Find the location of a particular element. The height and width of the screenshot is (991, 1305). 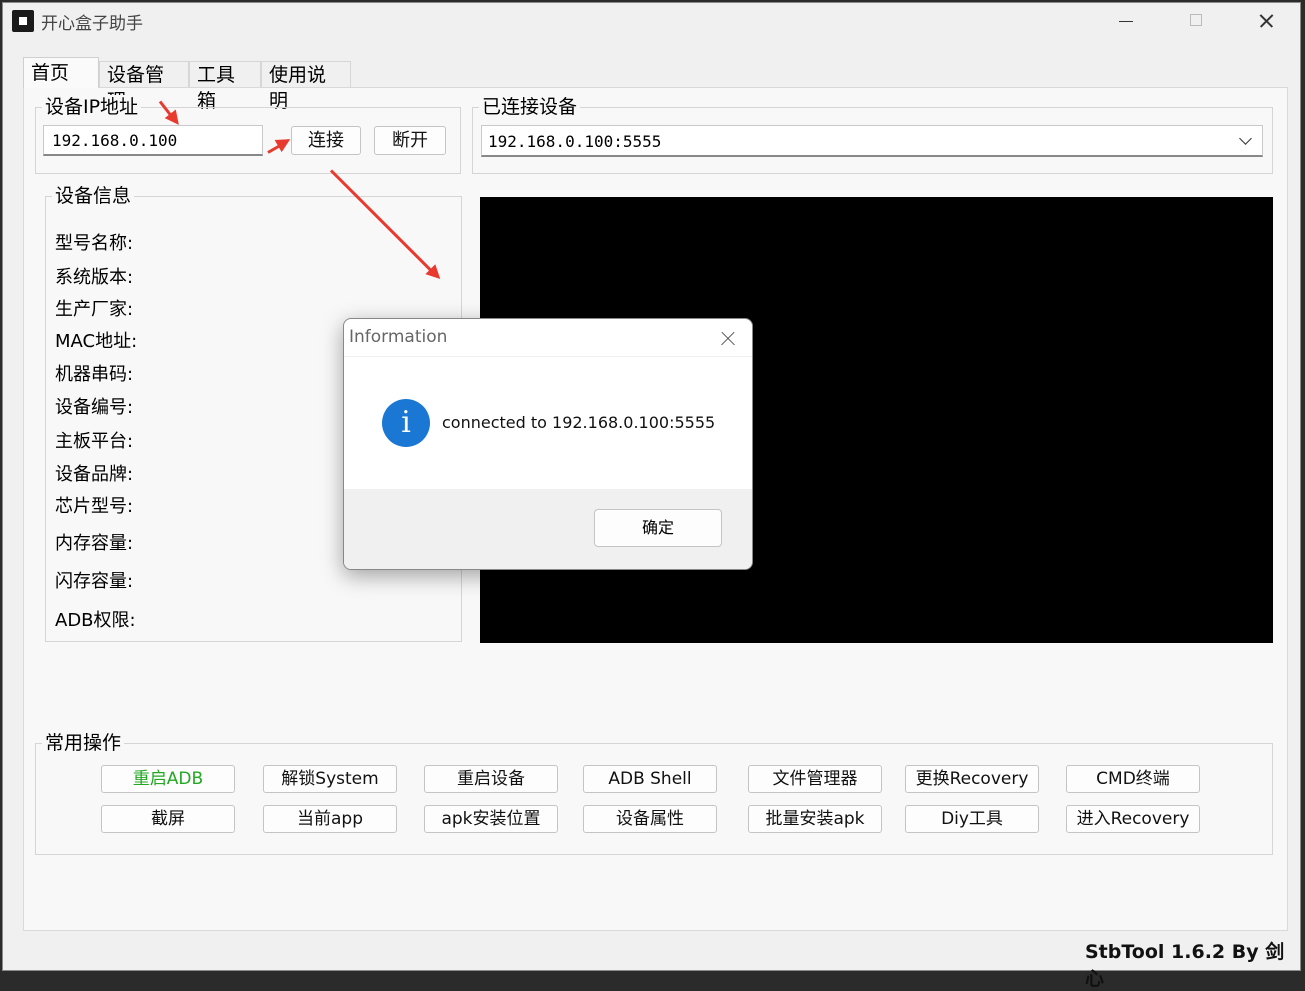

dialog-title: Information is located at coordinates (398, 337).